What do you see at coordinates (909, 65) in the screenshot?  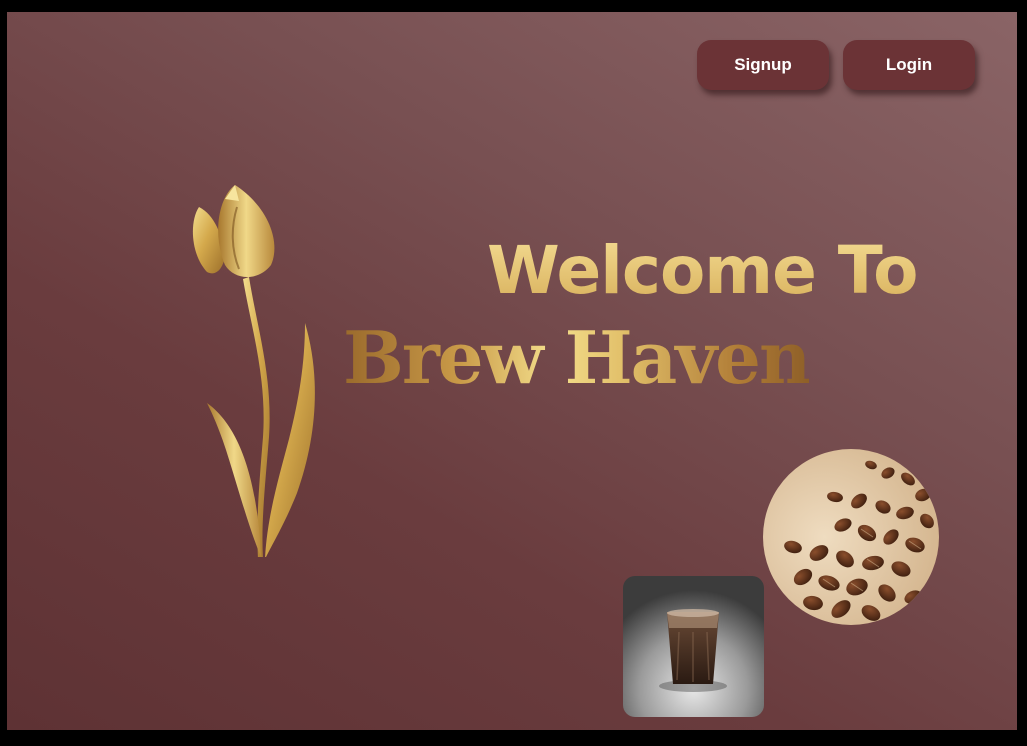 I see `login-button: Login` at bounding box center [909, 65].